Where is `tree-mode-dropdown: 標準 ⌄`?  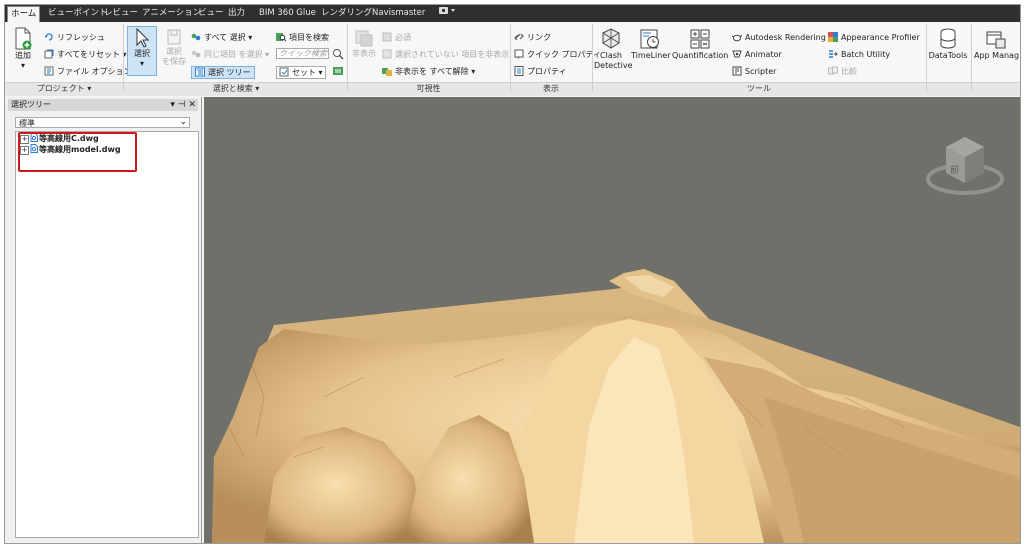
tree-mode-dropdown: 標準 ⌄ is located at coordinates (102, 122).